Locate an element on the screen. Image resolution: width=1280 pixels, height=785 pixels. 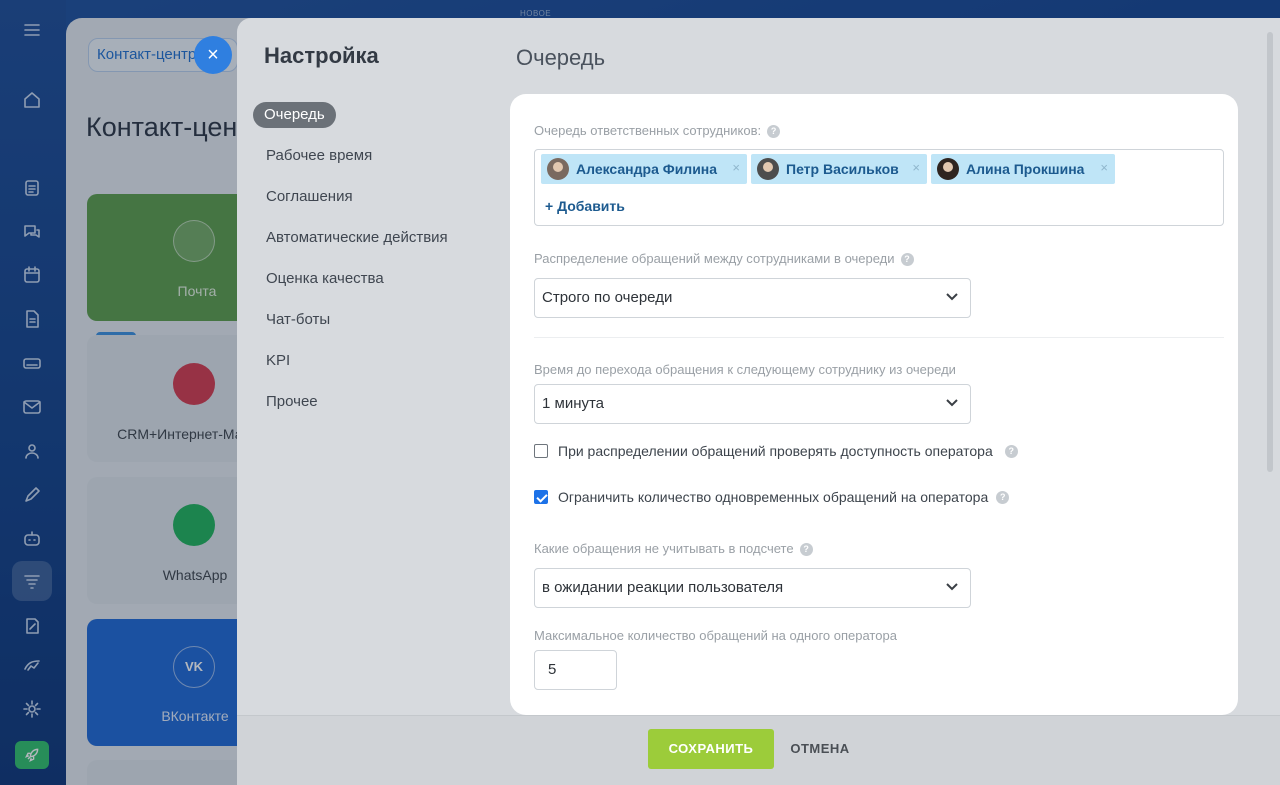
user-name: Алина Прокшина is located at coordinates (1025, 169).